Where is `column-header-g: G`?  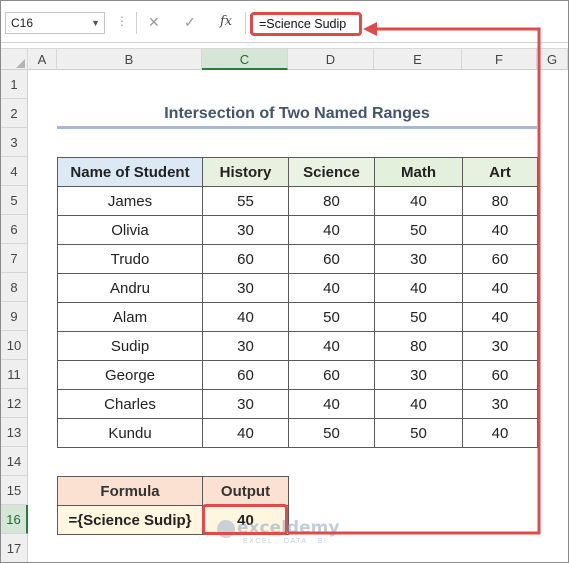
column-header-g: G is located at coordinates (552, 59).